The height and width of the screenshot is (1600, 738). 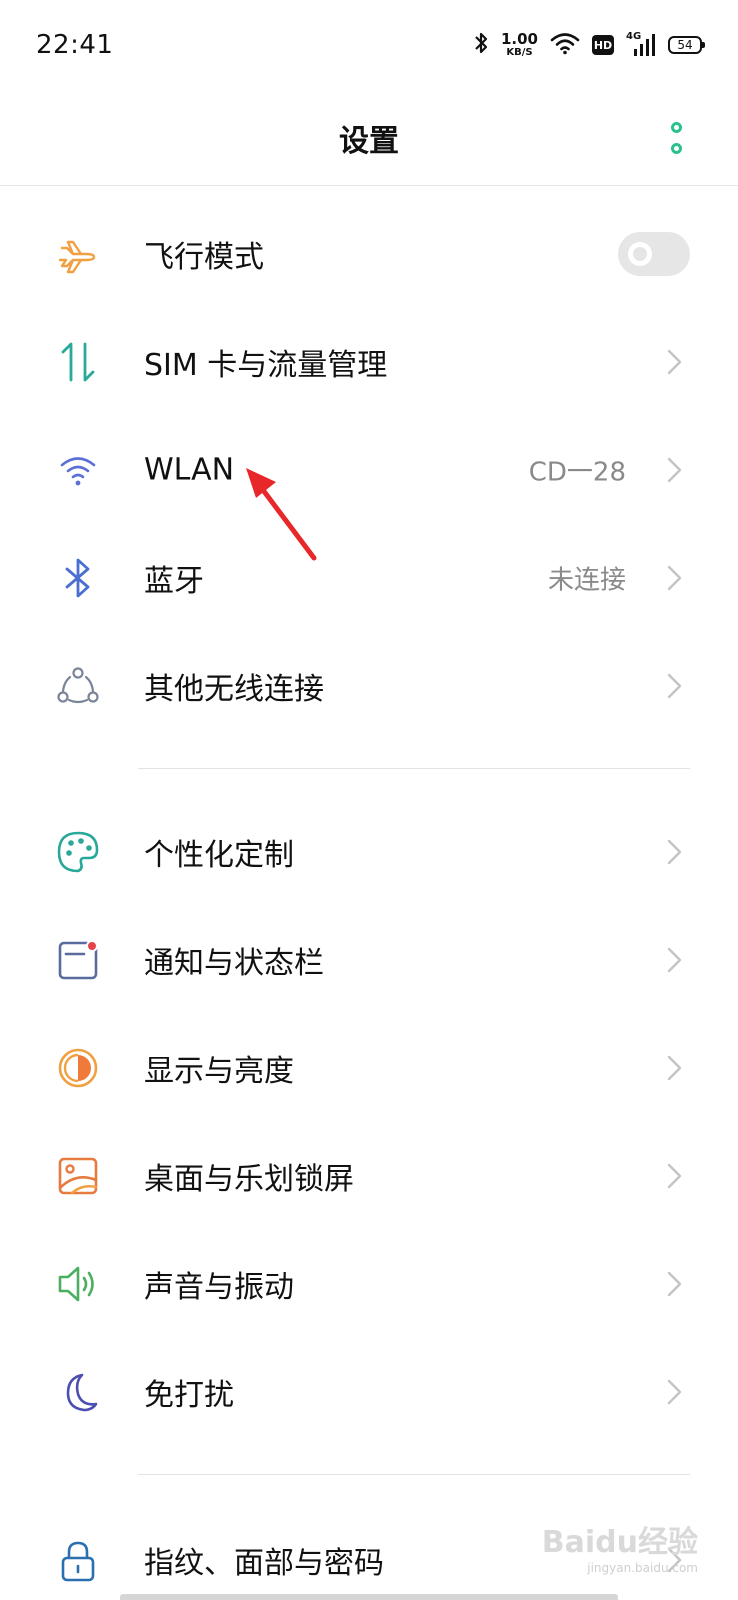 What do you see at coordinates (642, 1568) in the screenshot?
I see `watermark-url: jingyan.baidu.com` at bounding box center [642, 1568].